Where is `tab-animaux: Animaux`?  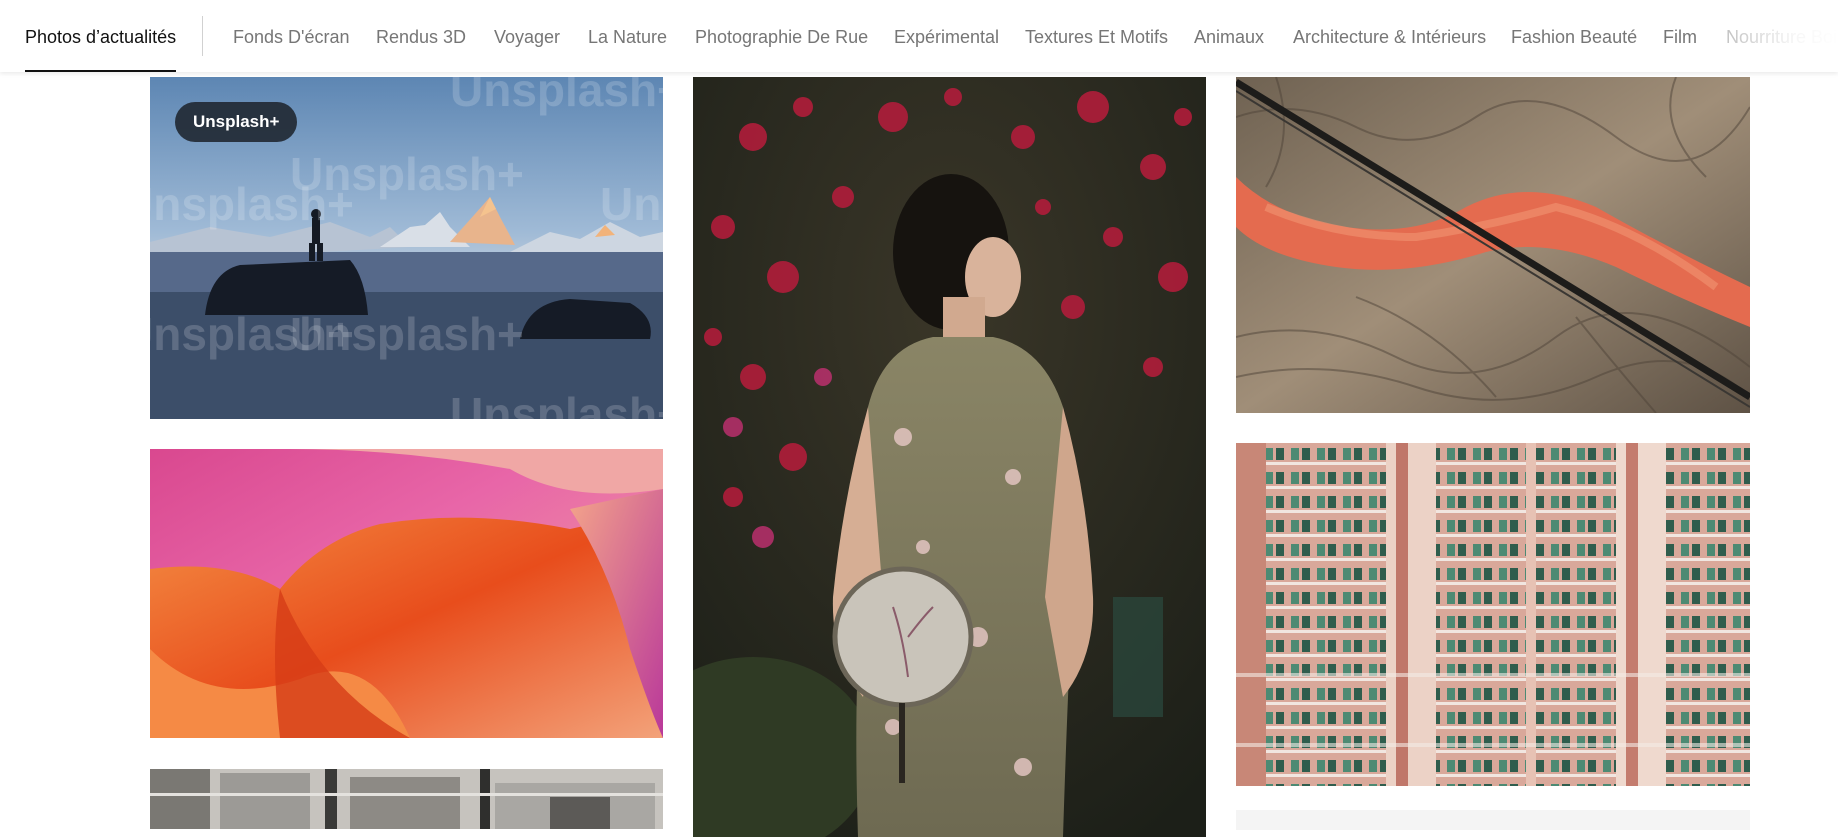 tab-animaux: Animaux is located at coordinates (1229, 36).